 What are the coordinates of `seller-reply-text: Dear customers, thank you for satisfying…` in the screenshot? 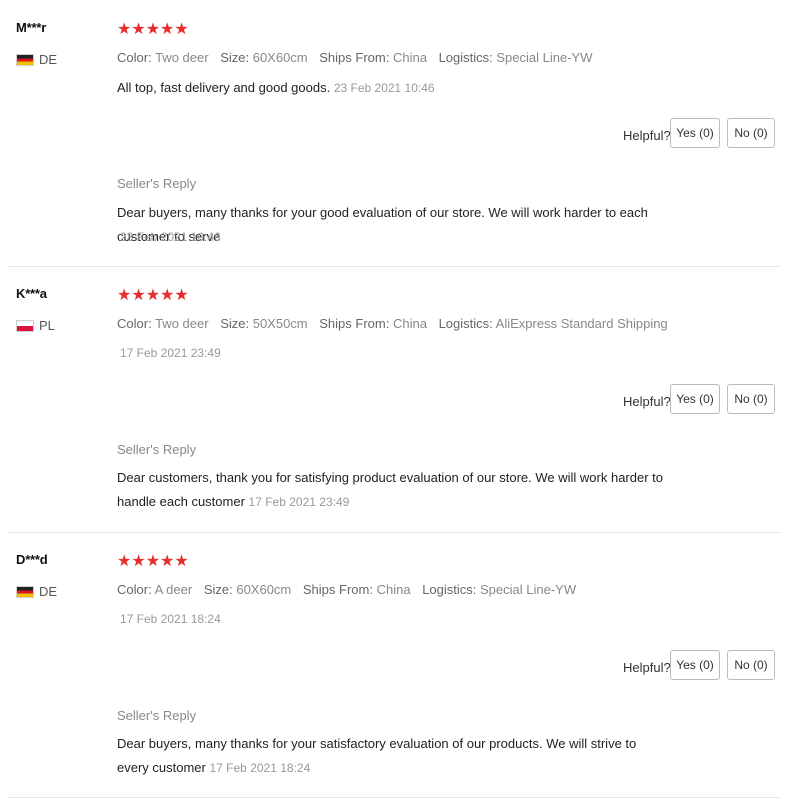 It's located at (390, 489).